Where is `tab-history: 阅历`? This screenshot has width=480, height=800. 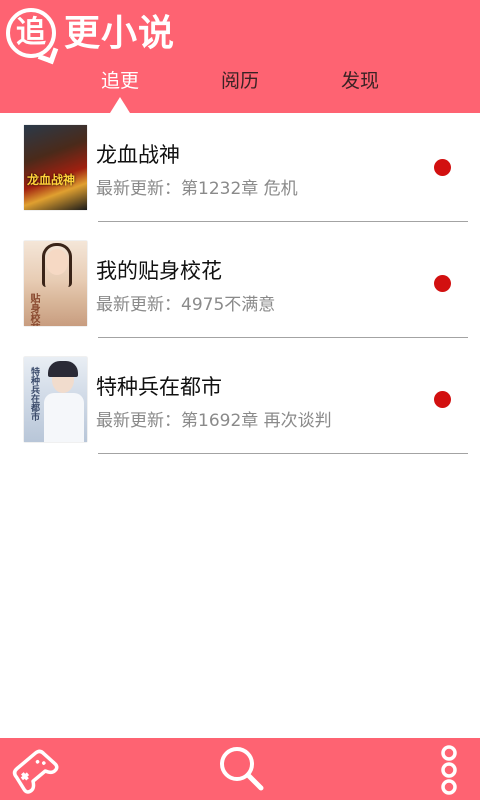 tab-history: 阅历 is located at coordinates (240, 81).